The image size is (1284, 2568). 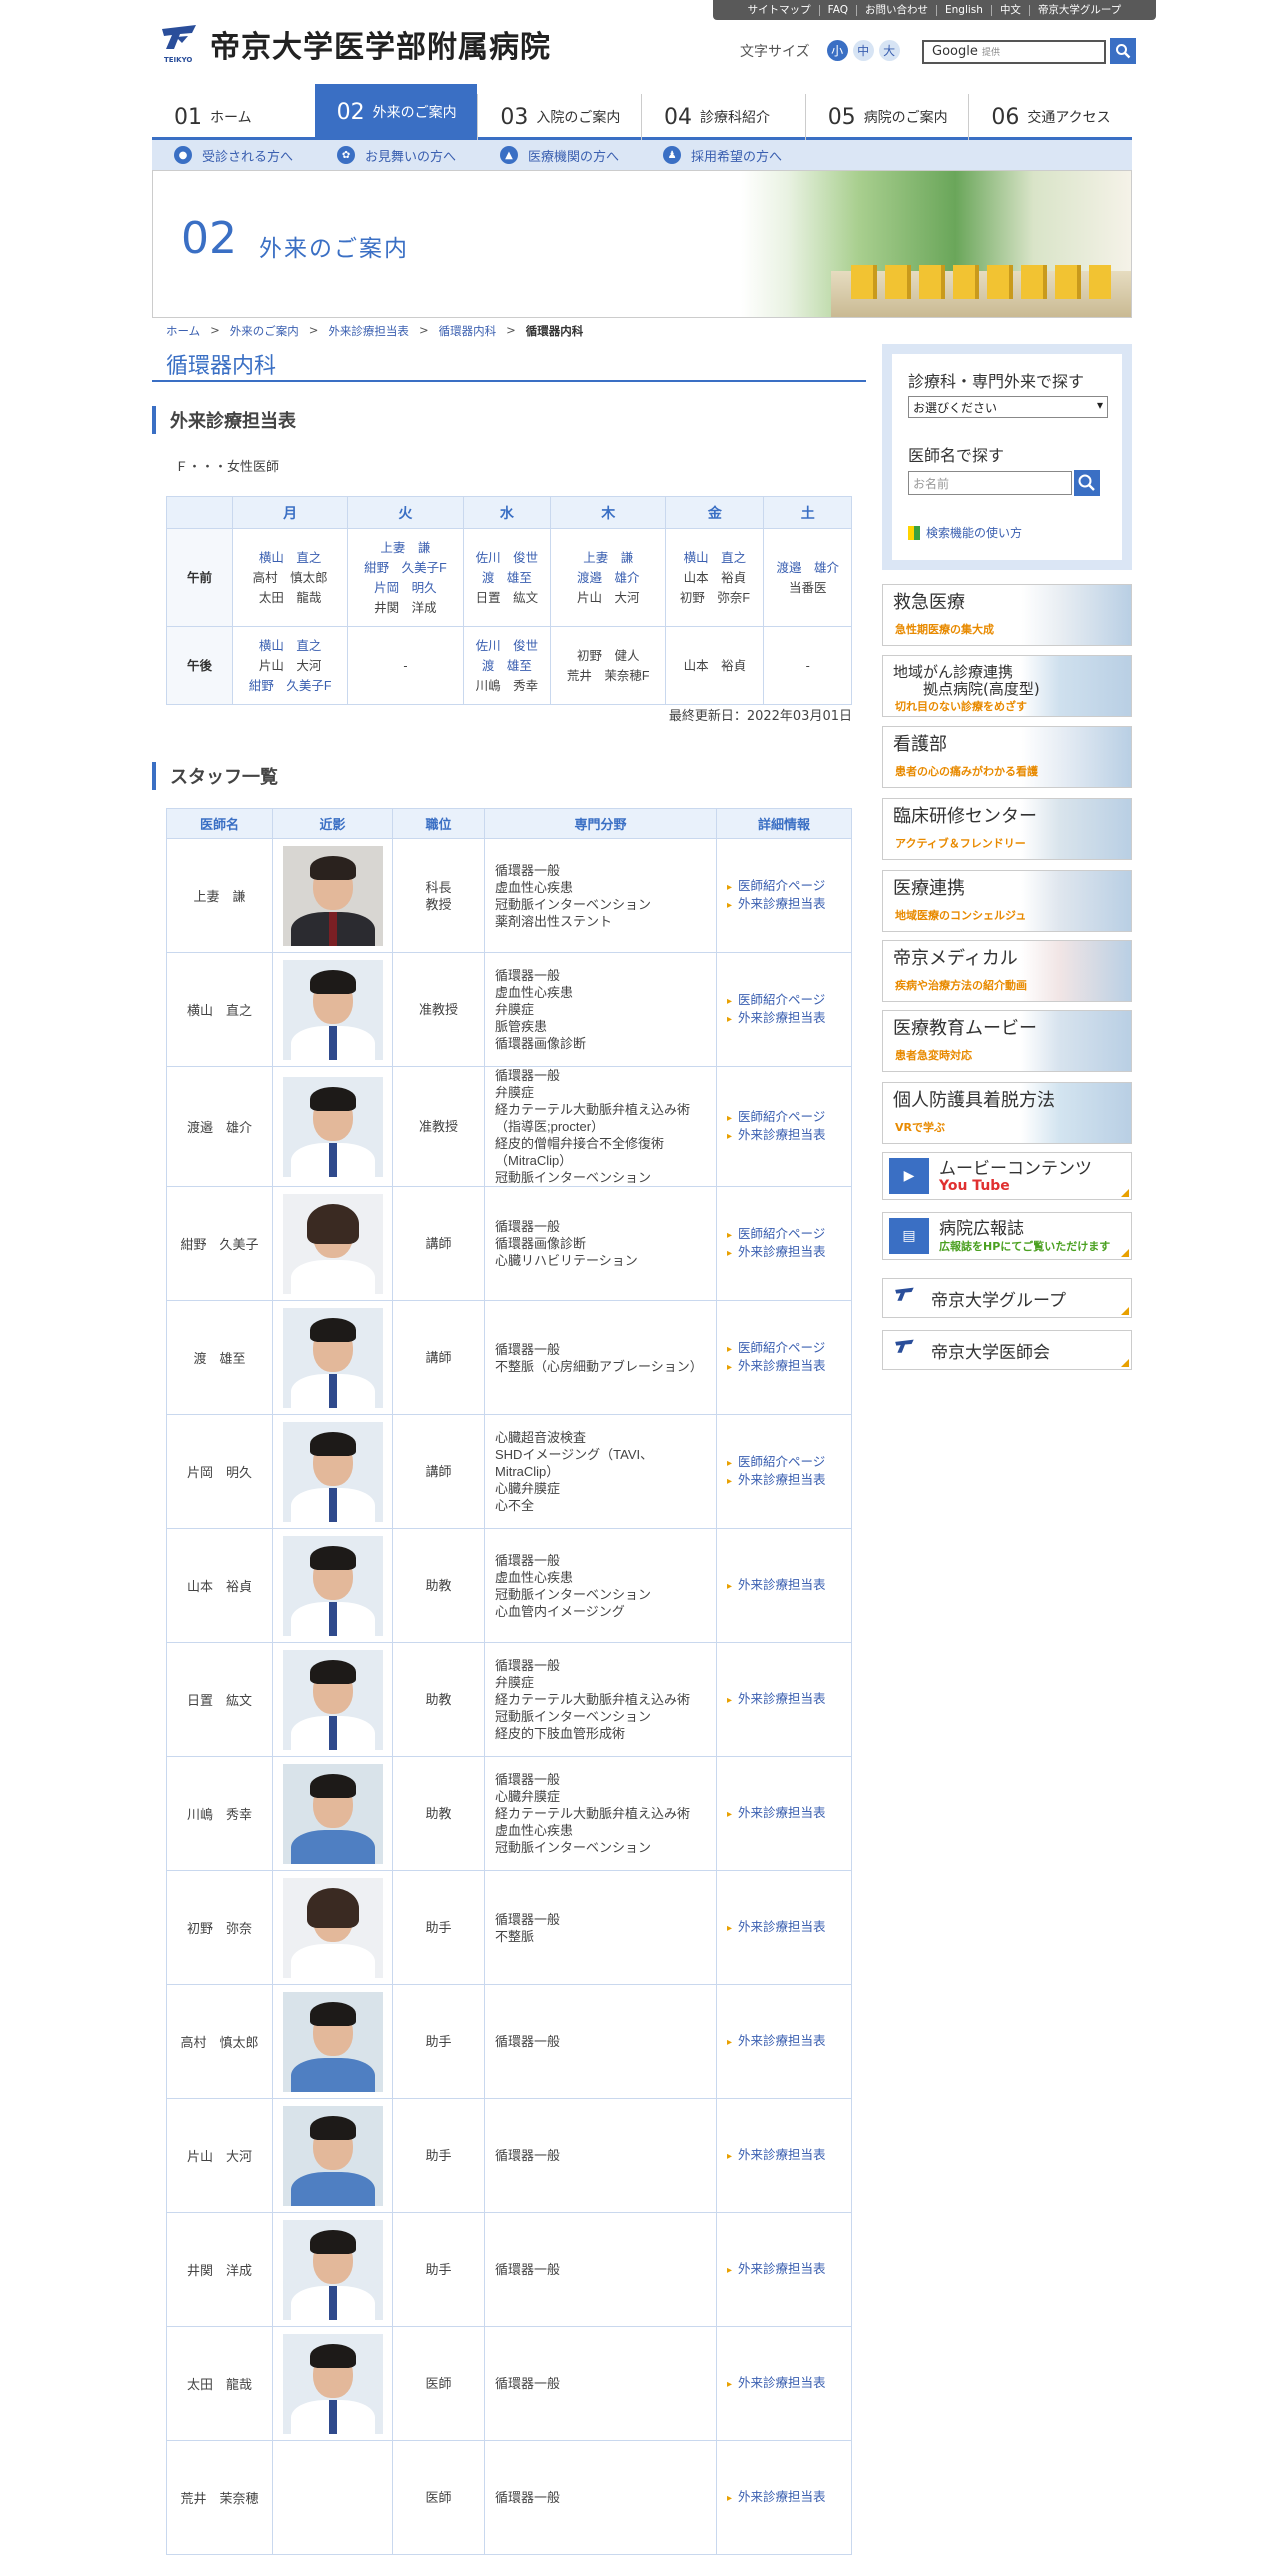 I want to click on nav-home: 01 ホーム, so click(x=233, y=117).